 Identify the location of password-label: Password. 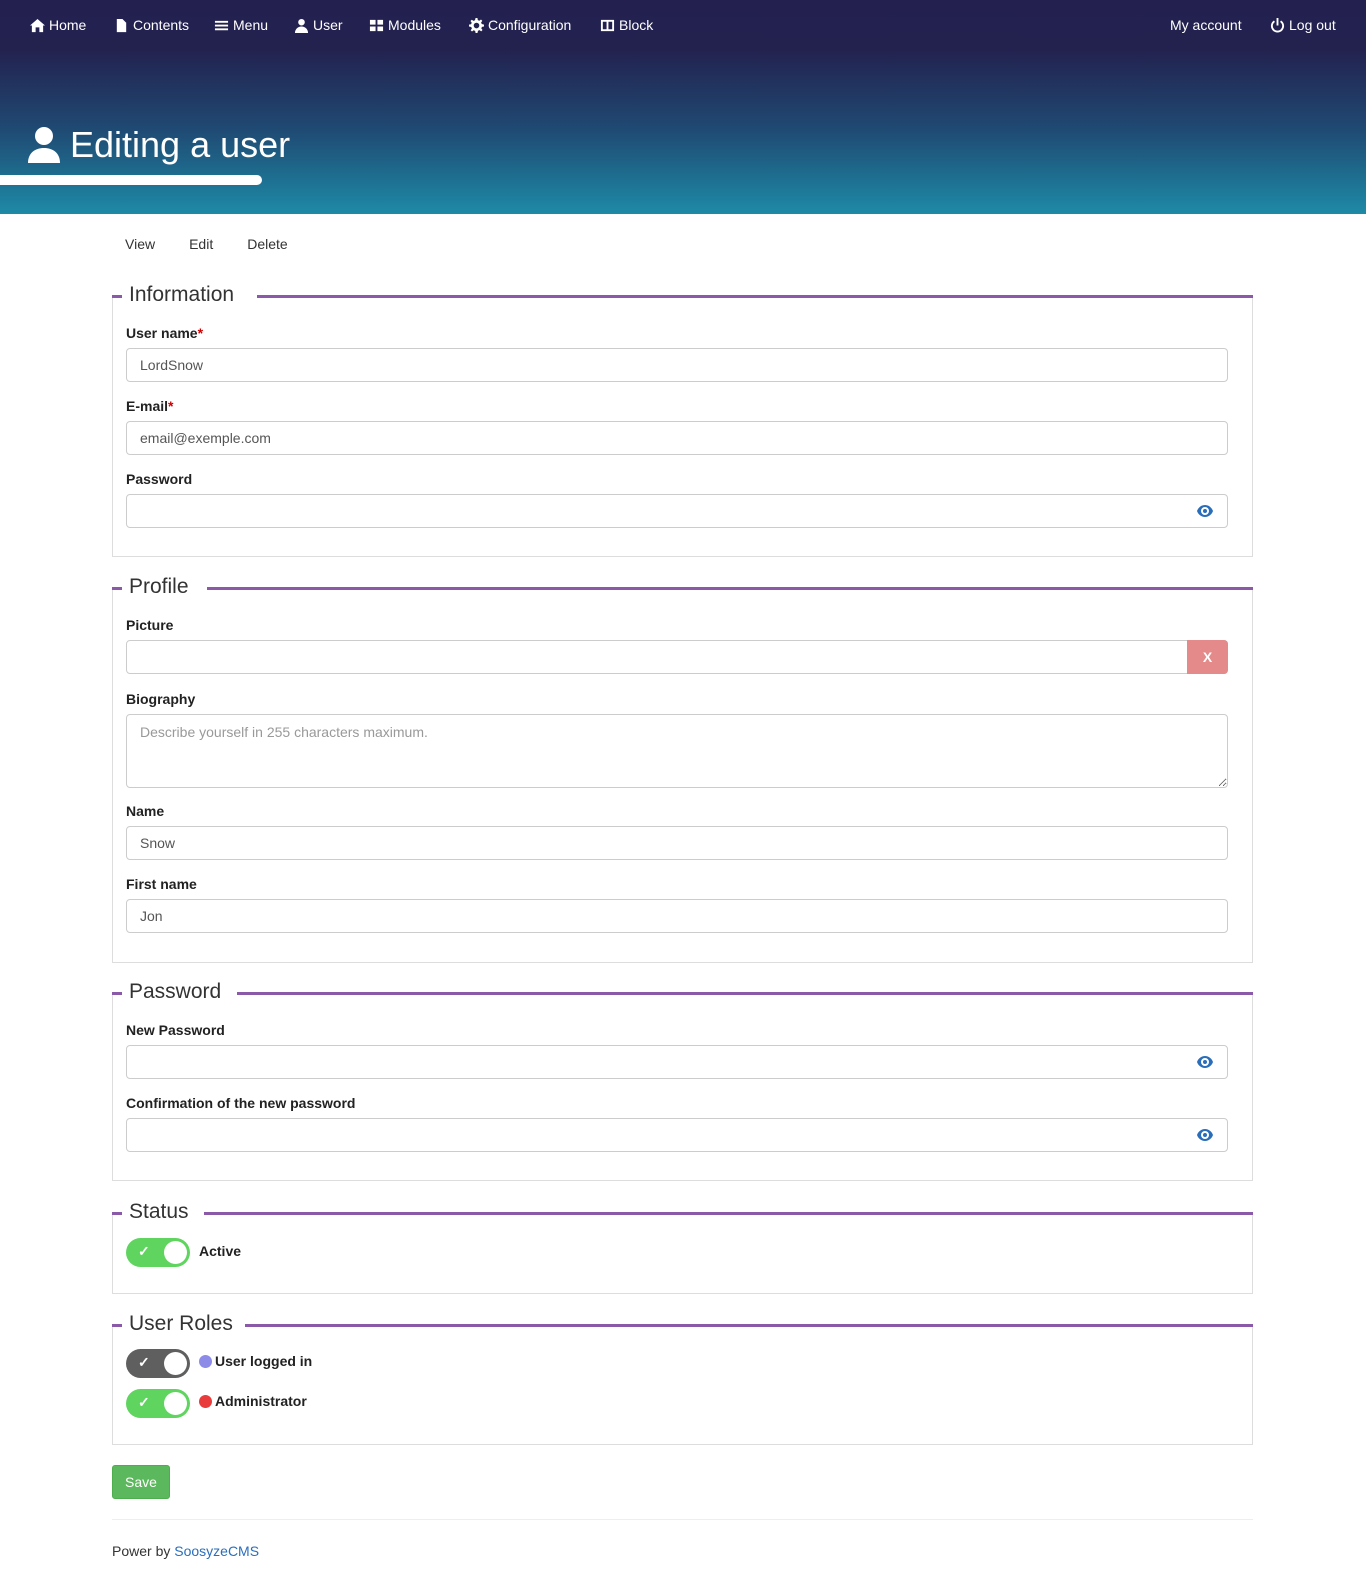
(159, 479).